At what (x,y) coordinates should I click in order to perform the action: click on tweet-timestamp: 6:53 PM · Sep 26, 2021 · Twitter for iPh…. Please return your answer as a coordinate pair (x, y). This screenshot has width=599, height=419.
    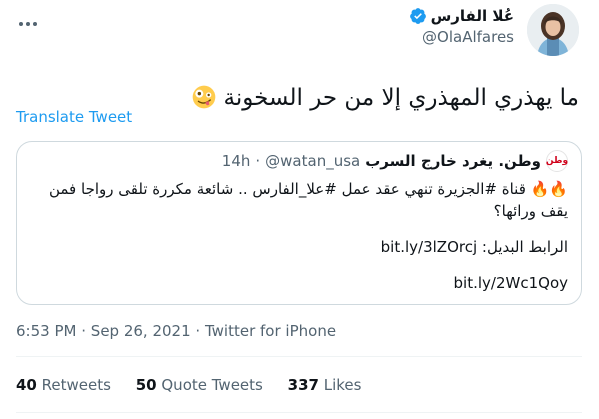
    Looking at the image, I should click on (176, 331).